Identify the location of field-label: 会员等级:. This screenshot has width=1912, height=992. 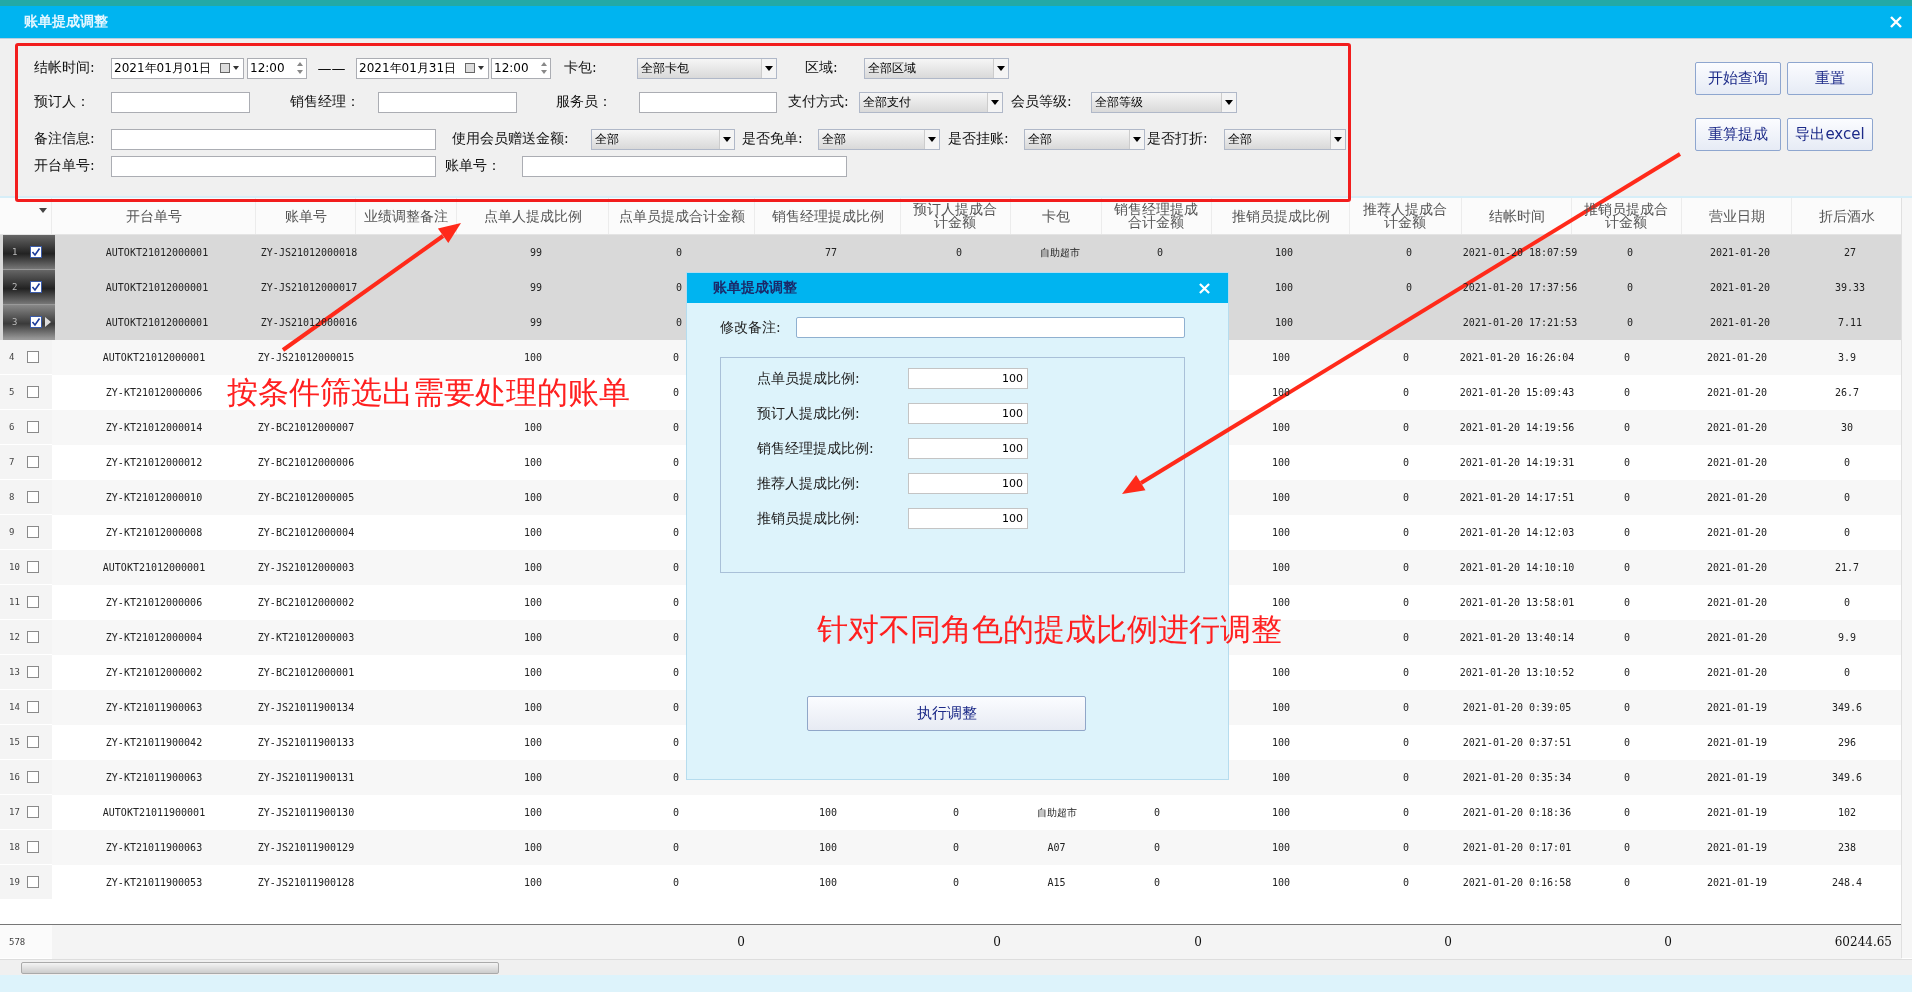
(1042, 102).